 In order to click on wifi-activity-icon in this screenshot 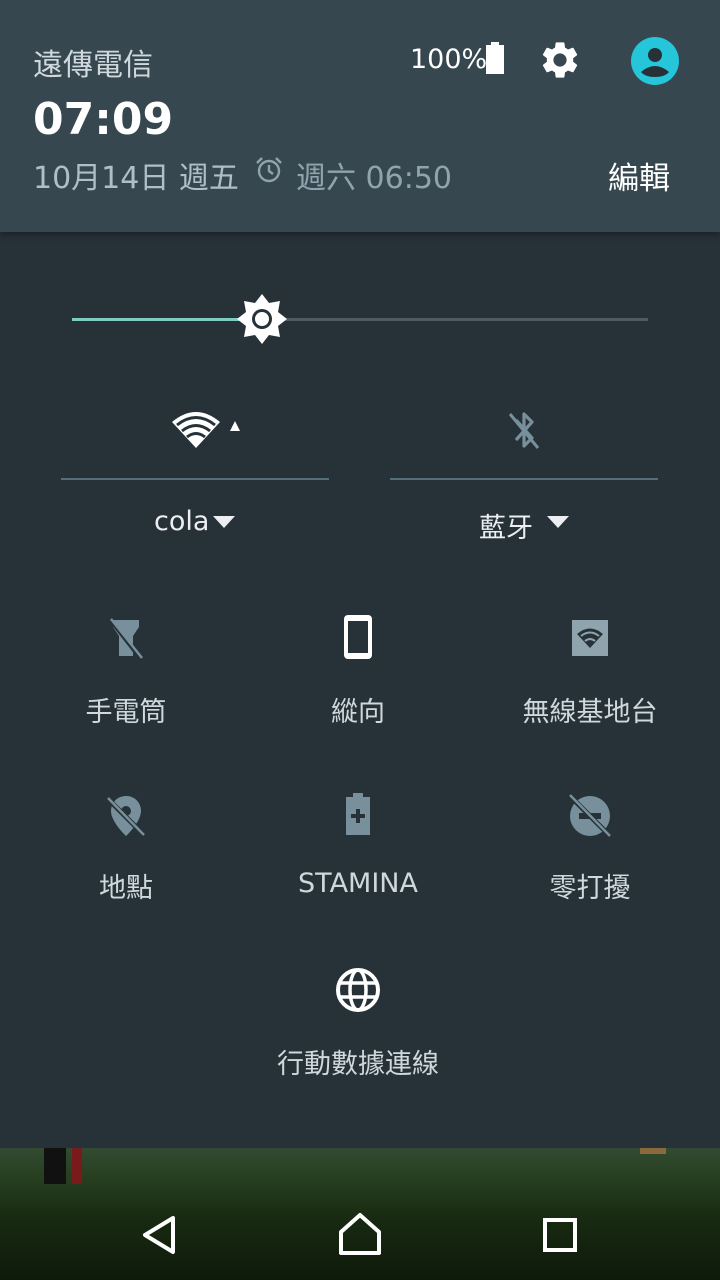, I will do `click(235, 426)`.